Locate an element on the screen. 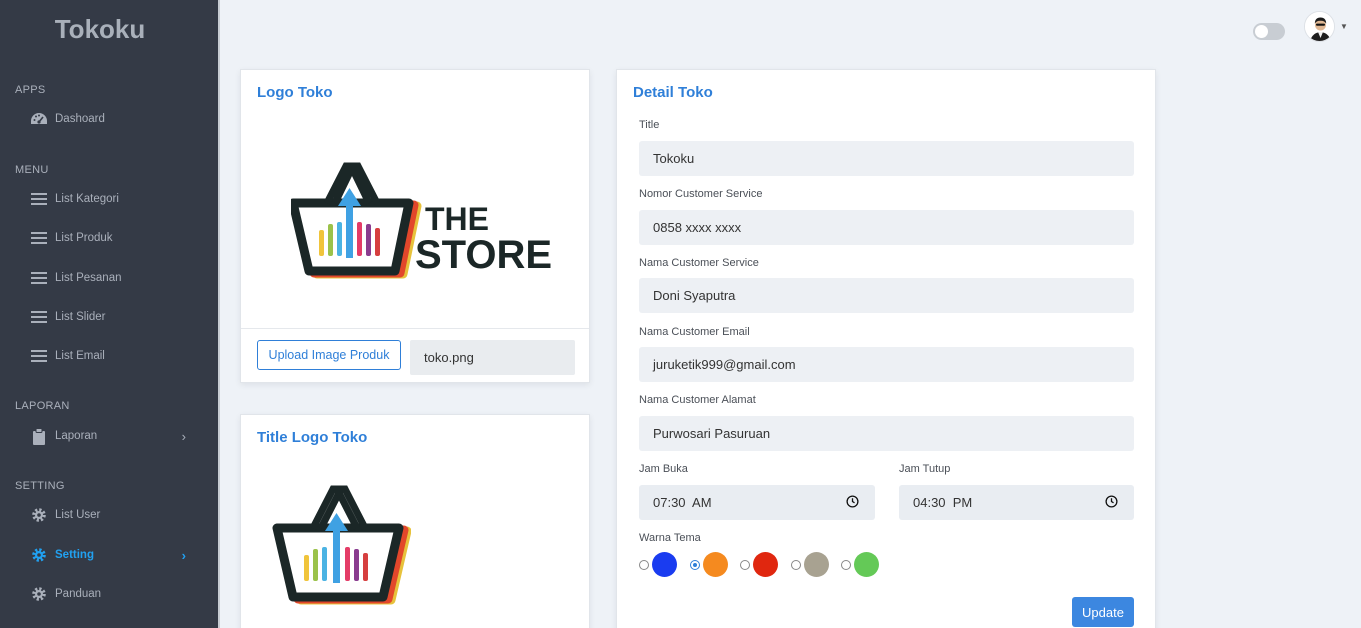 This screenshot has height=628, width=1361. sidebar-item-list-produk: List Produk is located at coordinates (115, 238).